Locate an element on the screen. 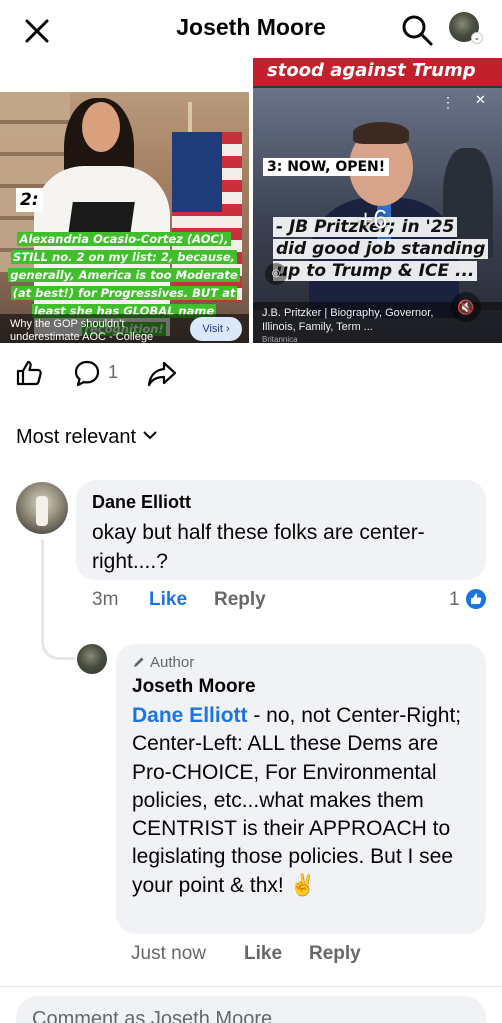 The width and height of the screenshot is (502, 1023). reply-author: Joseth Moore is located at coordinates (194, 687).